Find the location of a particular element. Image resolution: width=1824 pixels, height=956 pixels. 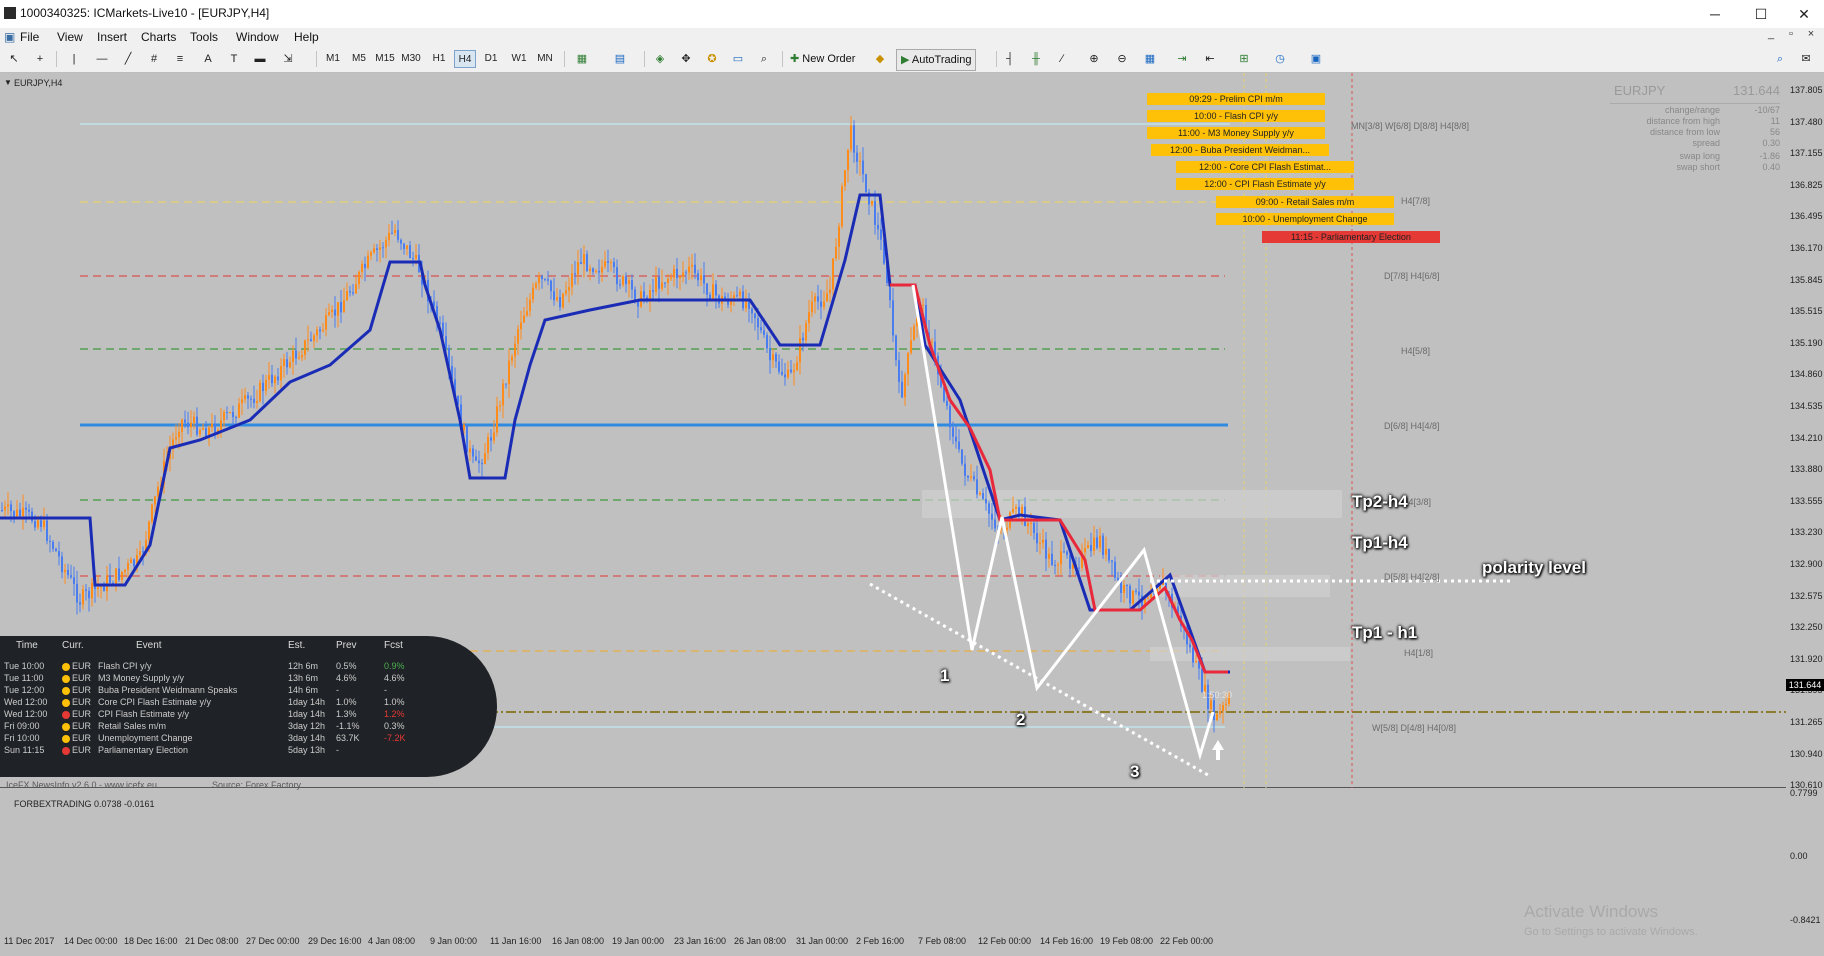

templates-icon: ▣ is located at coordinates (1316, 59).